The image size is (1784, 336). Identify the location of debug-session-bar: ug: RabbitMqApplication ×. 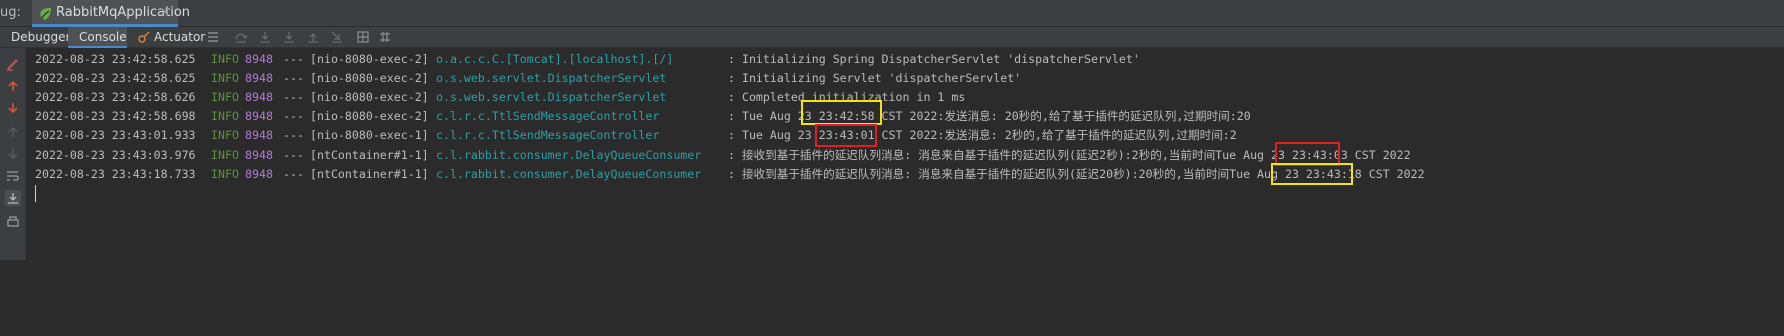
(892, 13).